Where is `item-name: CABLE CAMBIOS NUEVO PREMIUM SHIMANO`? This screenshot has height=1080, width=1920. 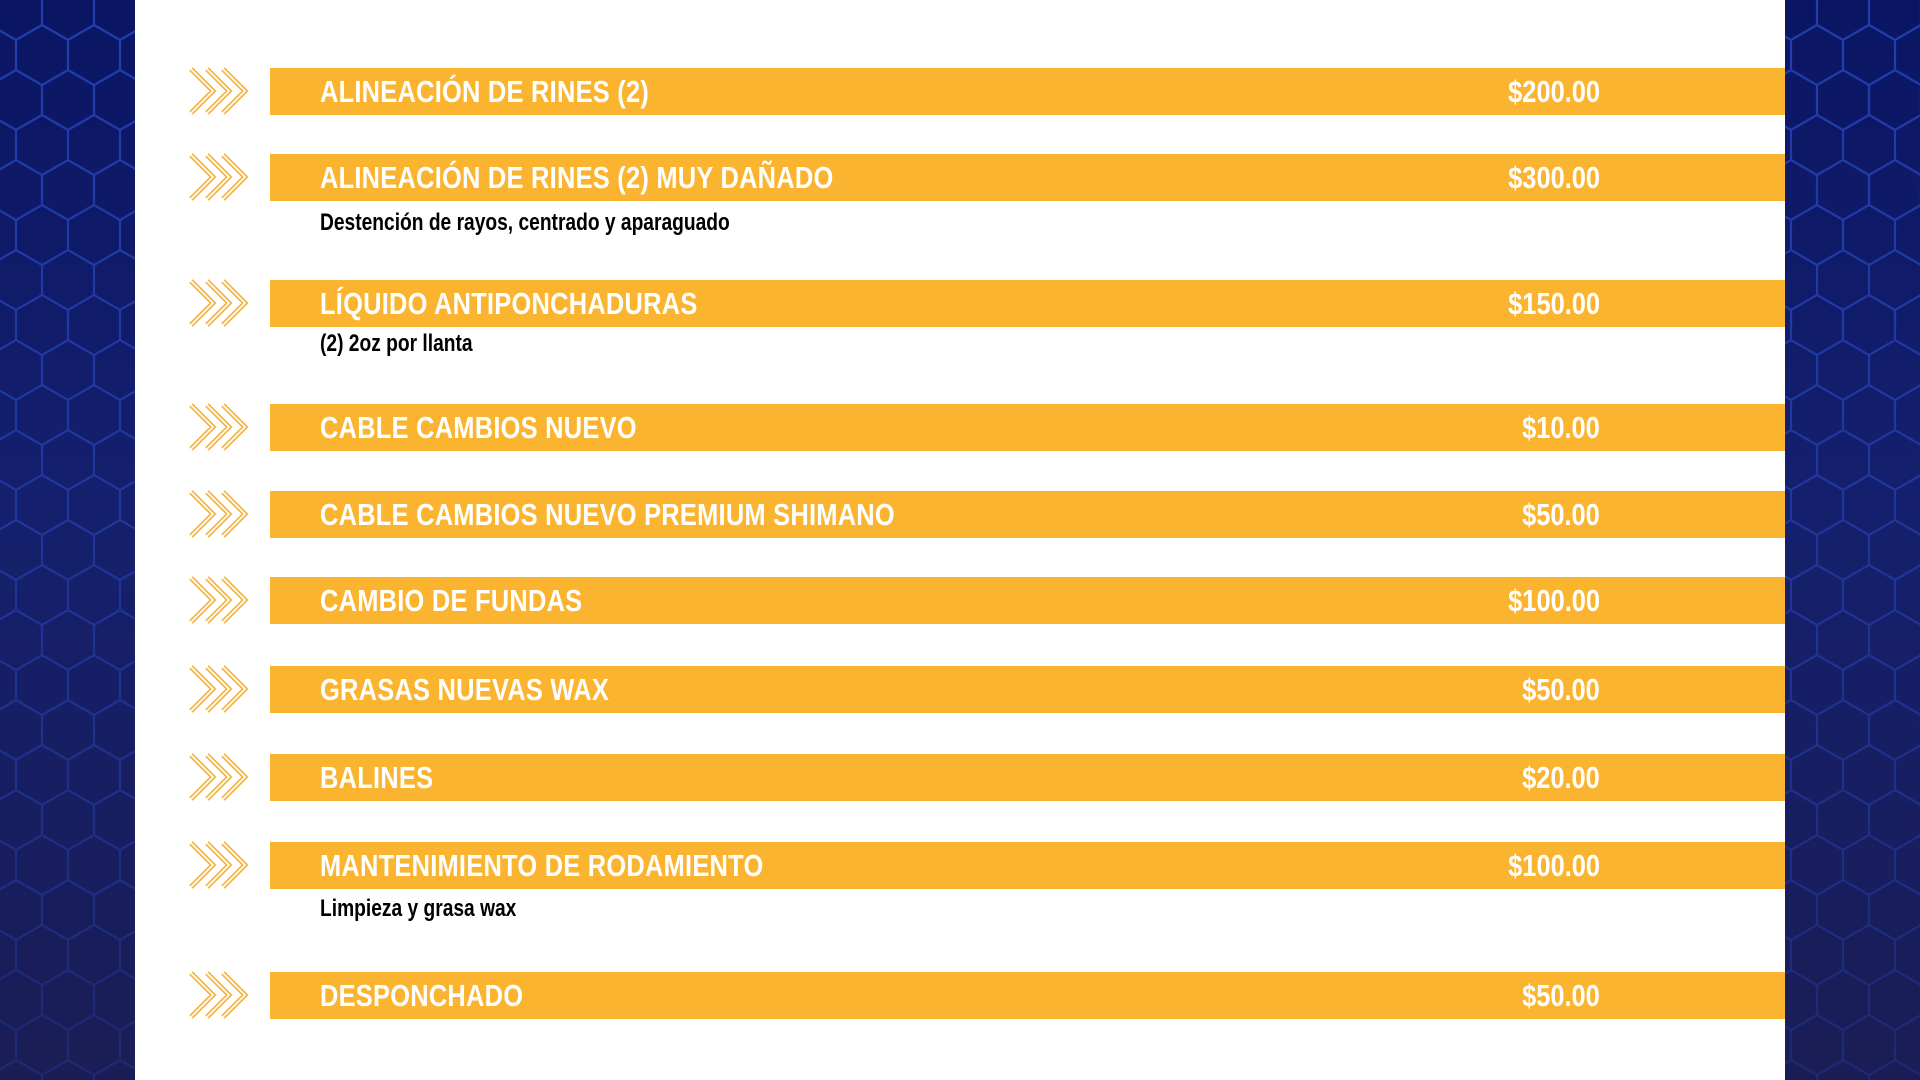 item-name: CABLE CAMBIOS NUEVO PREMIUM SHIMANO is located at coordinates (607, 514).